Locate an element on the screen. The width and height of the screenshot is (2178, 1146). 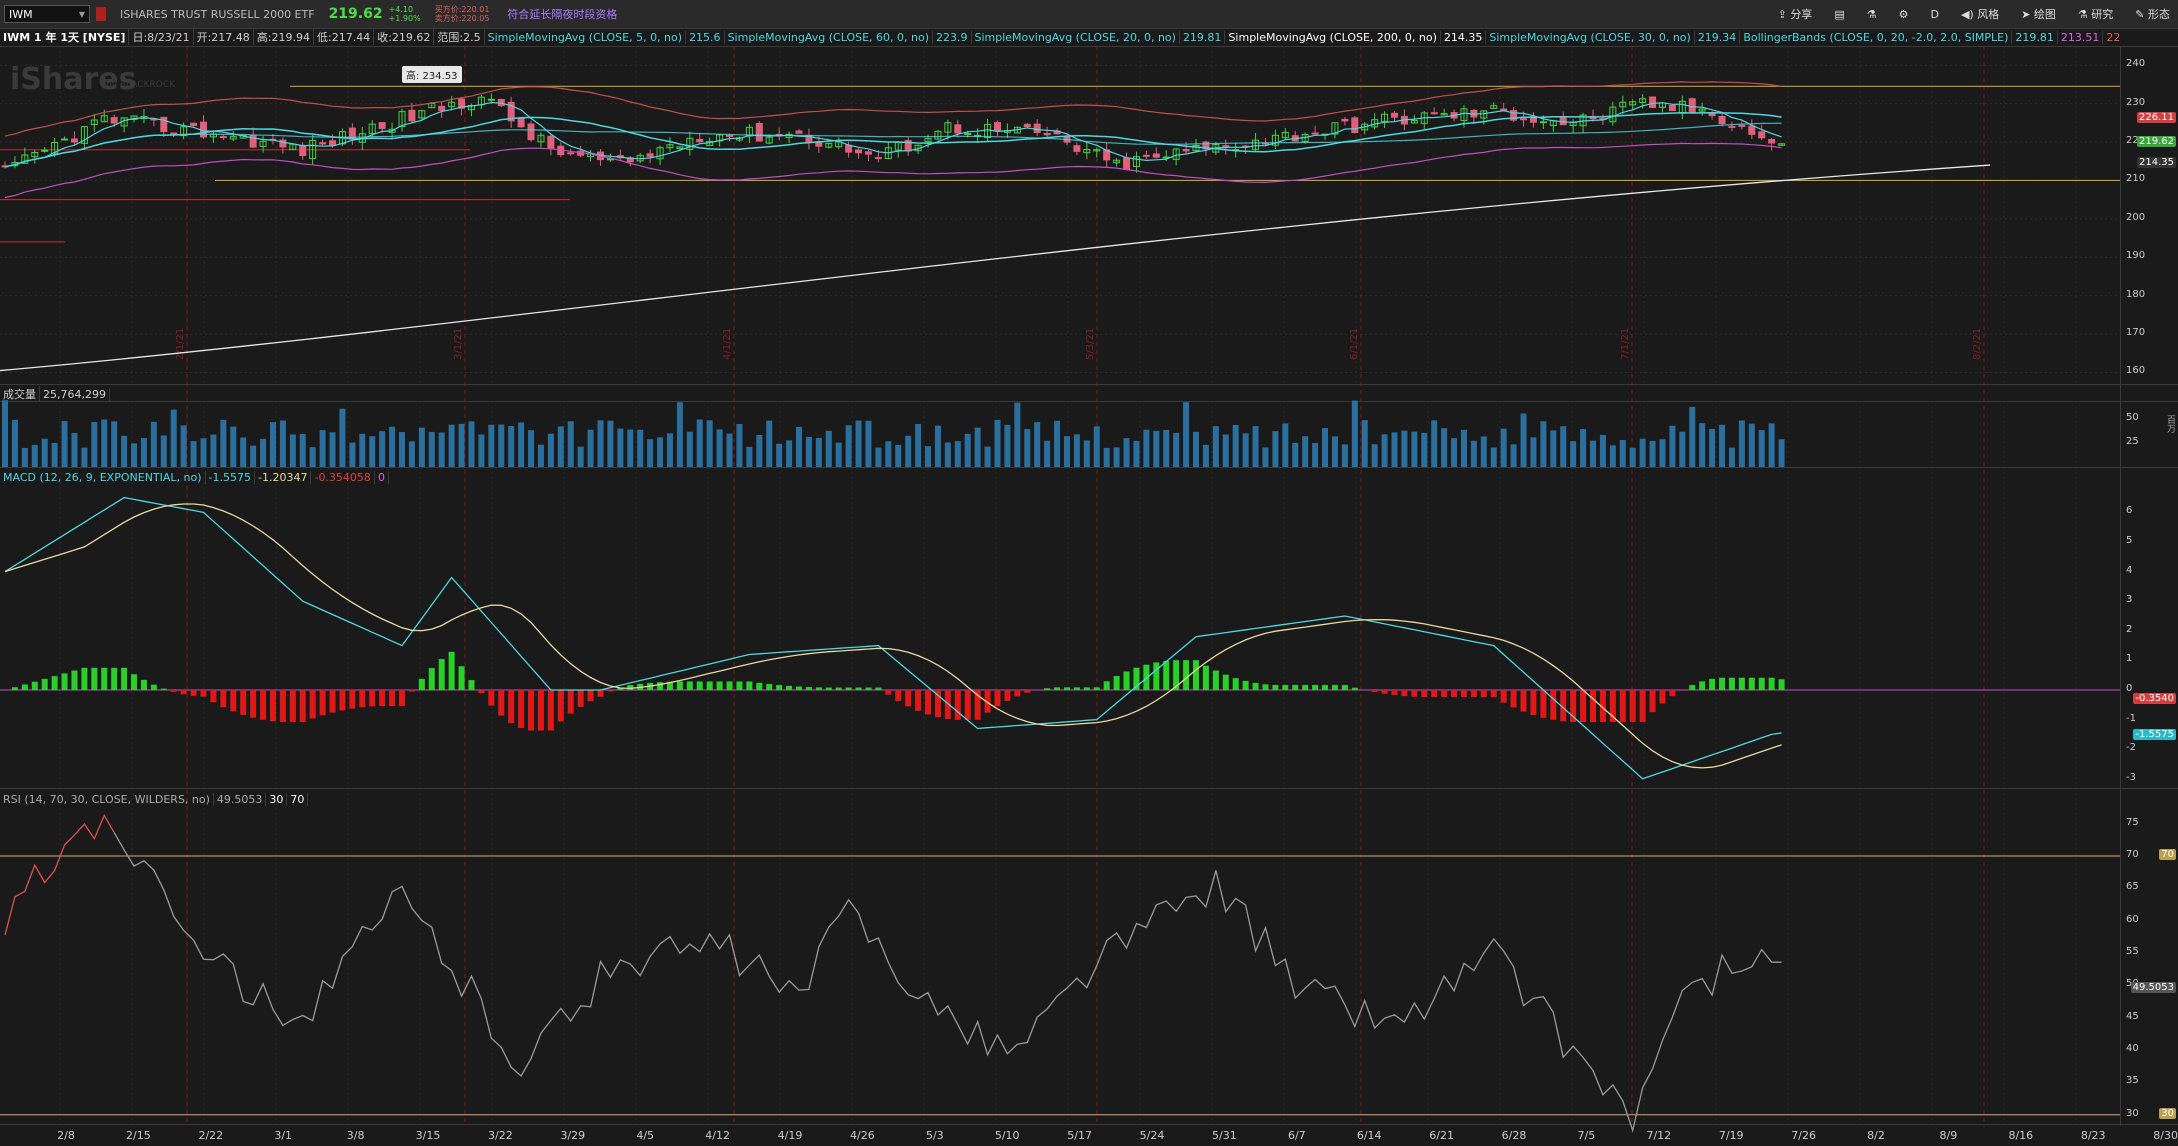
axis-tick-label: 240 is located at coordinates (2136, 64).